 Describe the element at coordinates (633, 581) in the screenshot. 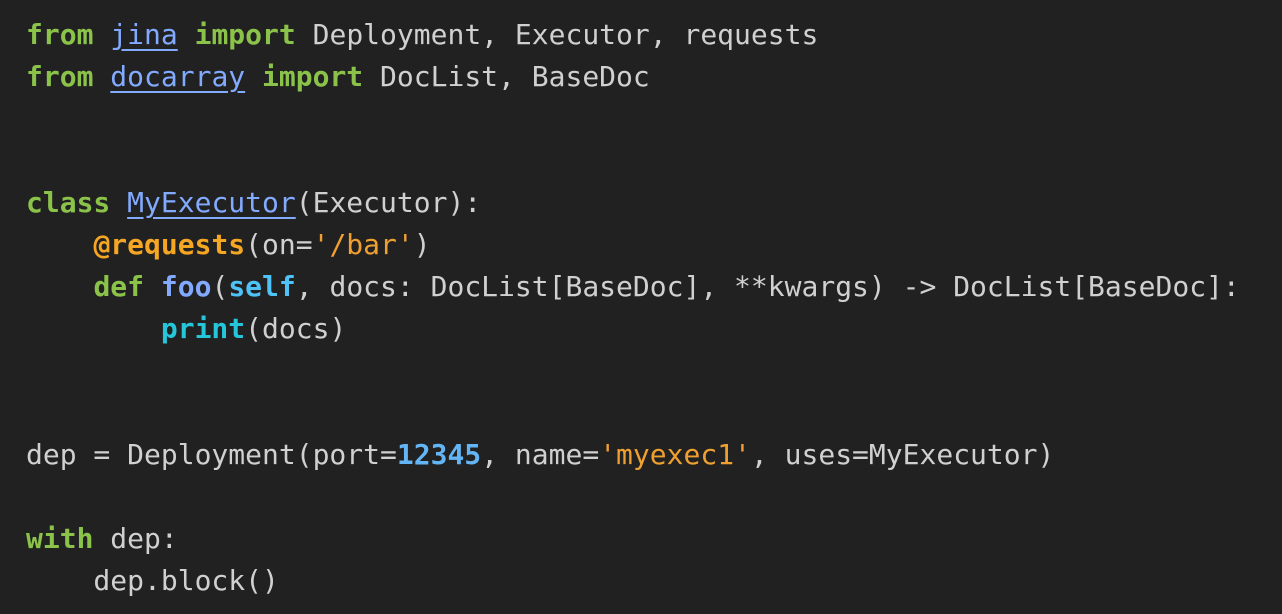

I see `code-line: dep.block()` at that location.